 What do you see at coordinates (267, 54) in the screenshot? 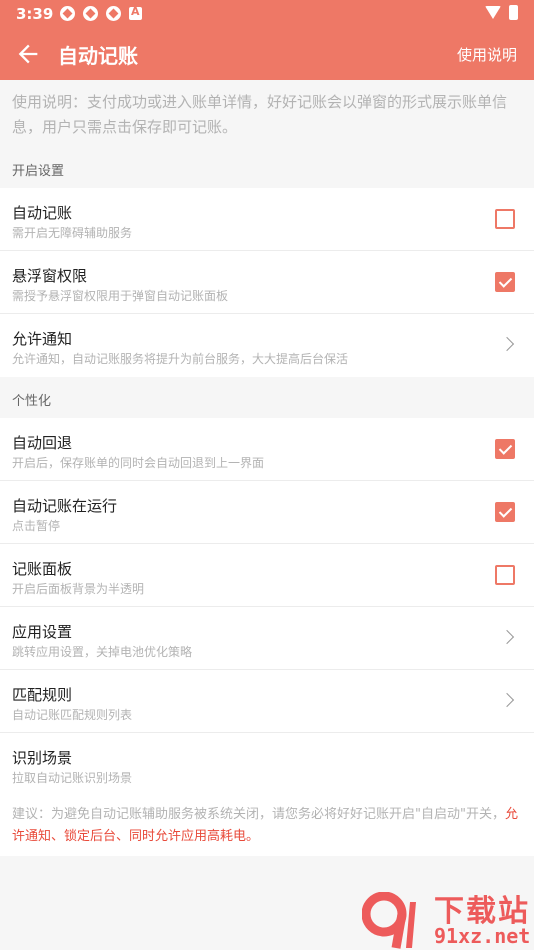
I see `app-bar: 自动记账 使用说明` at bounding box center [267, 54].